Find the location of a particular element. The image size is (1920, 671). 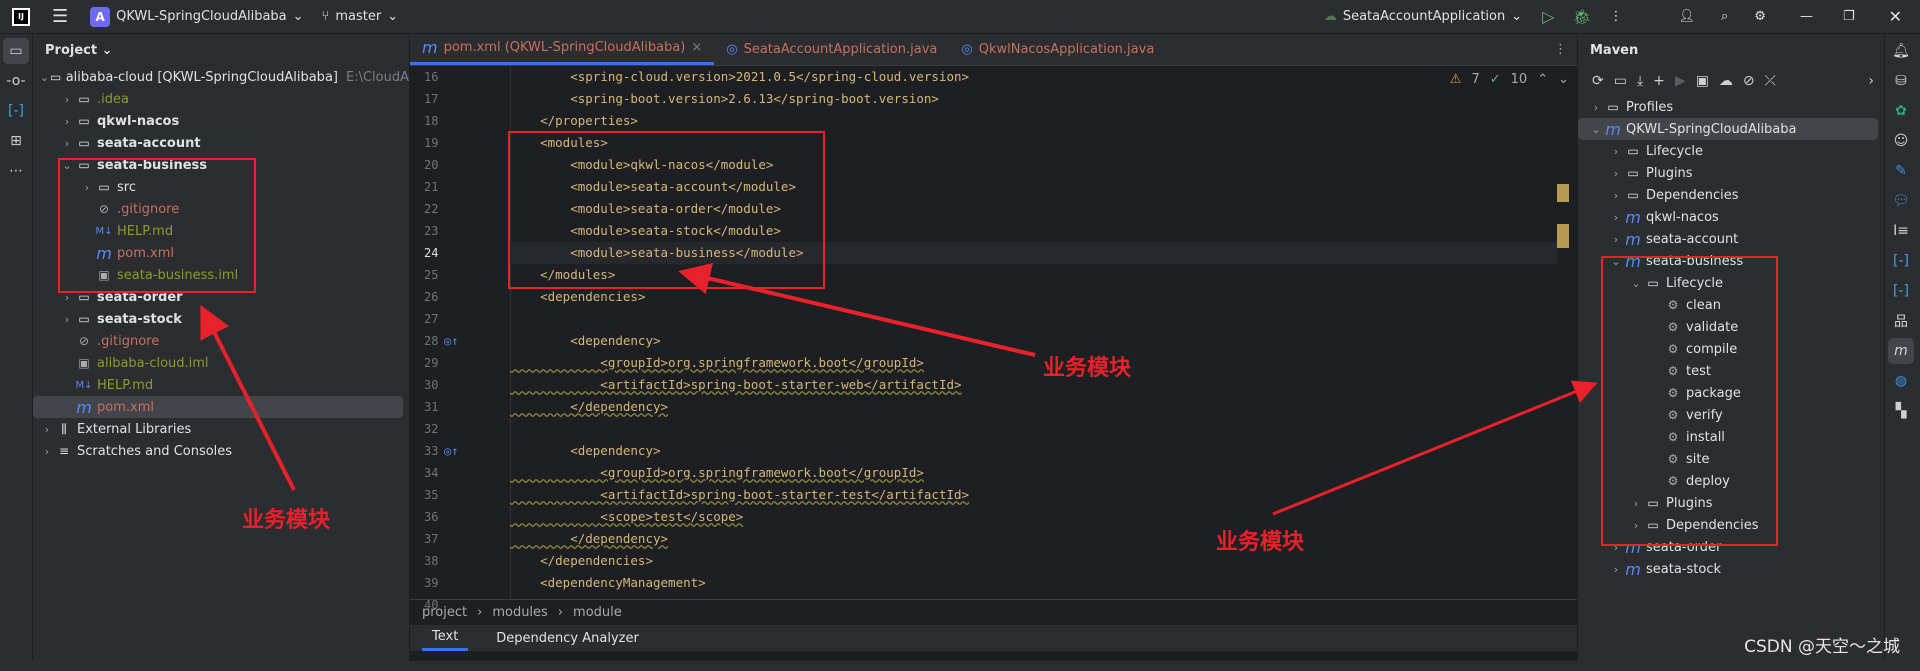

annotation-label-maven: 业务模块 is located at coordinates (1260, 542).